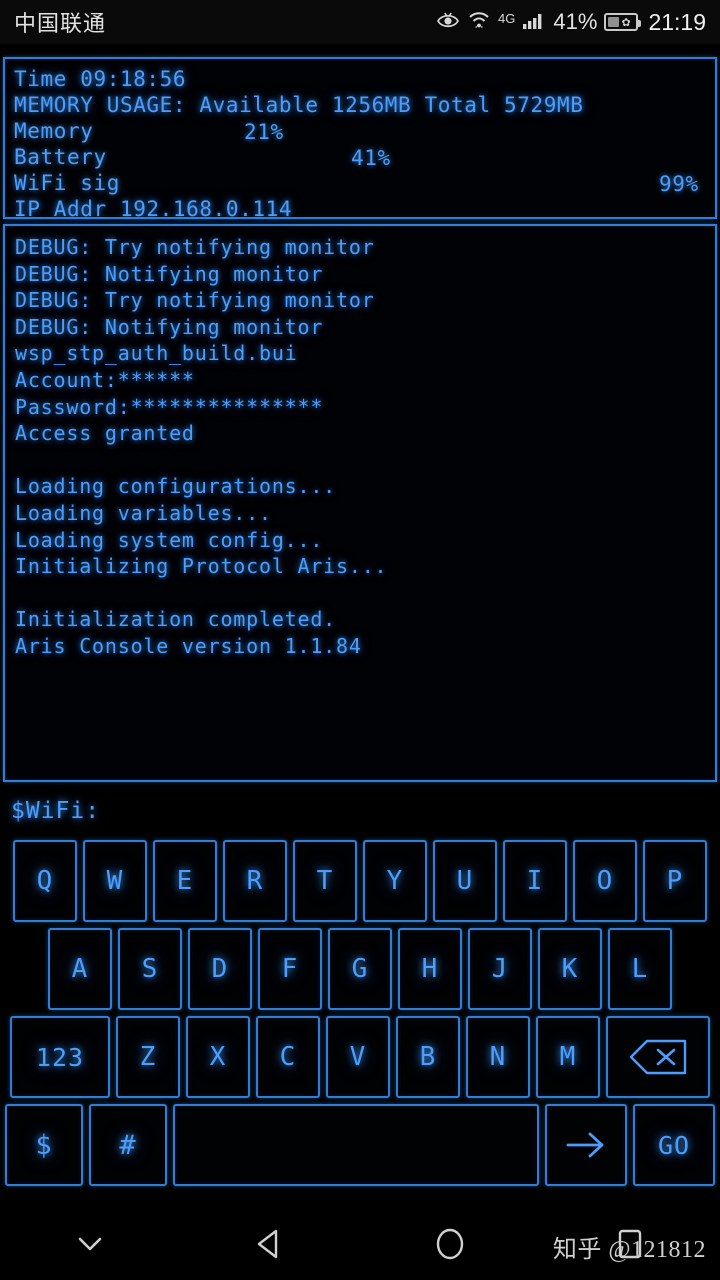 This screenshot has height=1280, width=720. I want to click on home-circle-icon, so click(450, 1244).